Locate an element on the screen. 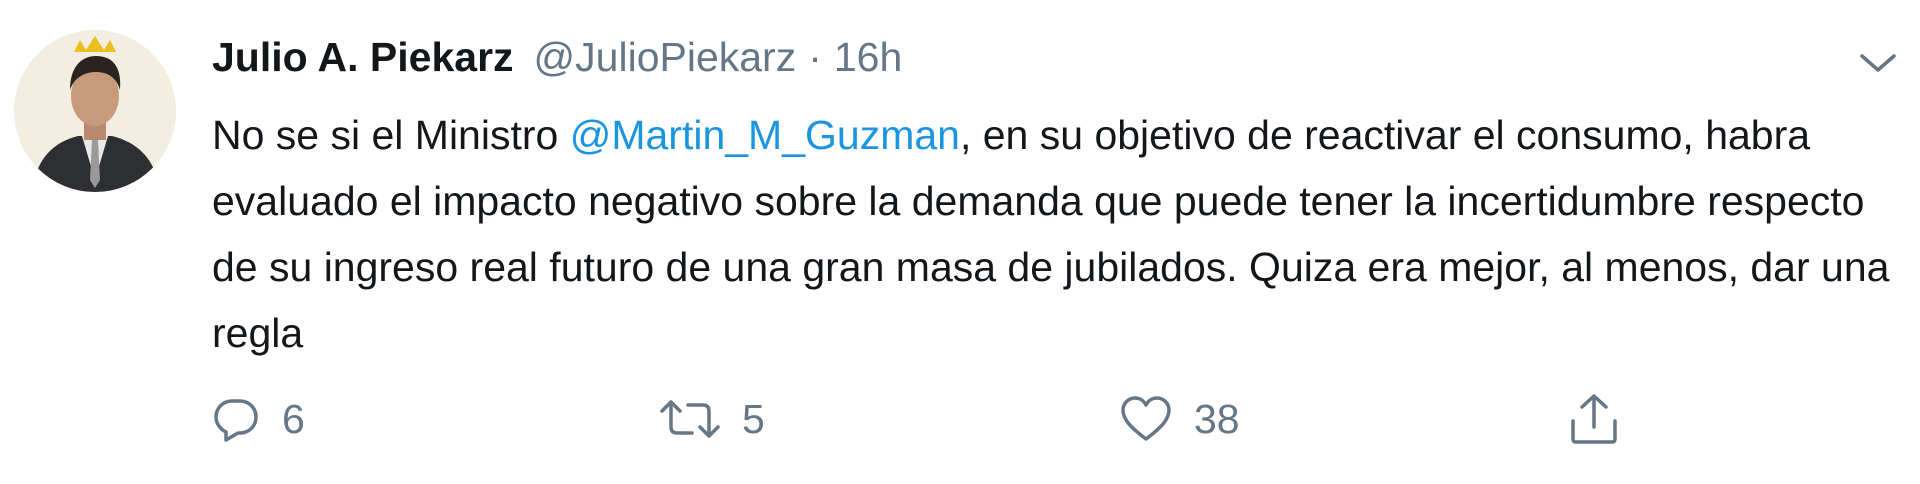 This screenshot has height=484, width=1920. reply-button: 6 is located at coordinates (258, 419).